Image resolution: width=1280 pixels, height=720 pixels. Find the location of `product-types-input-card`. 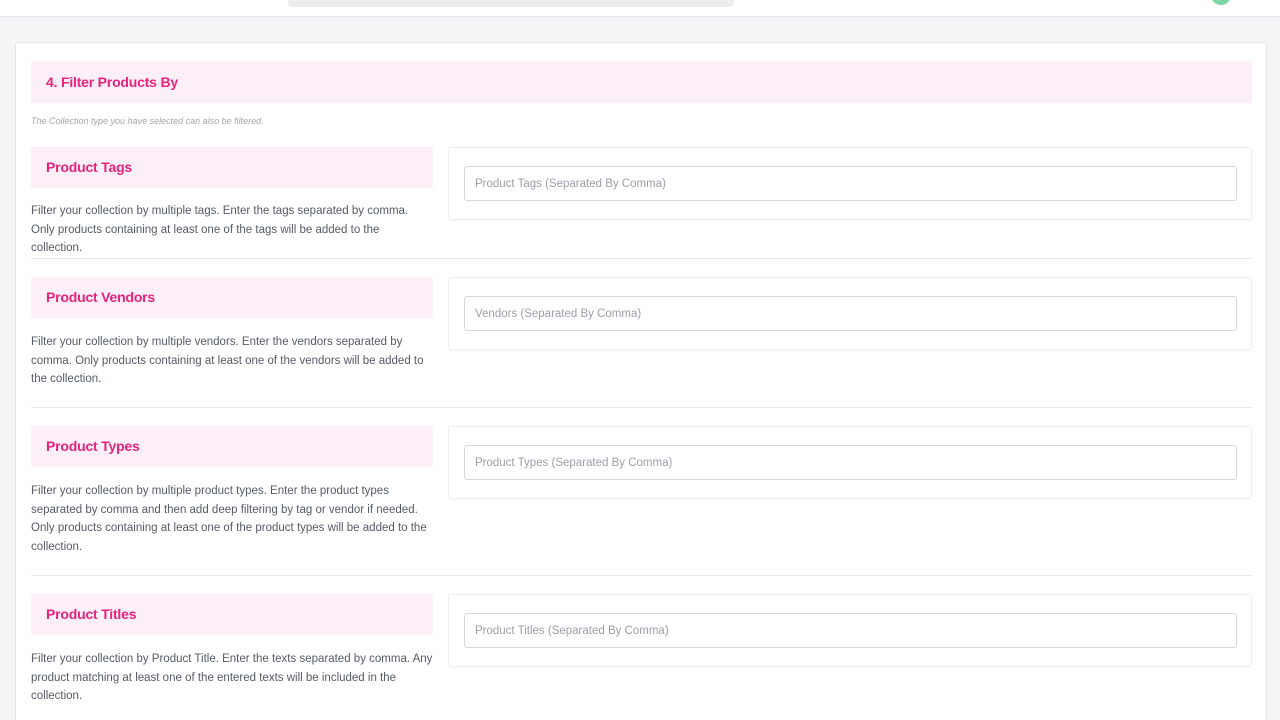

product-types-input-card is located at coordinates (850, 462).